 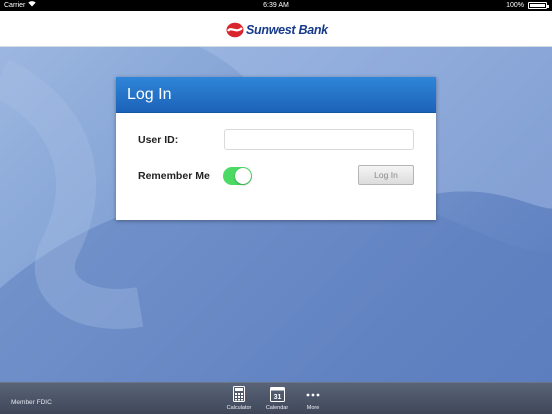 I want to click on login-title: Log In, so click(x=149, y=94).